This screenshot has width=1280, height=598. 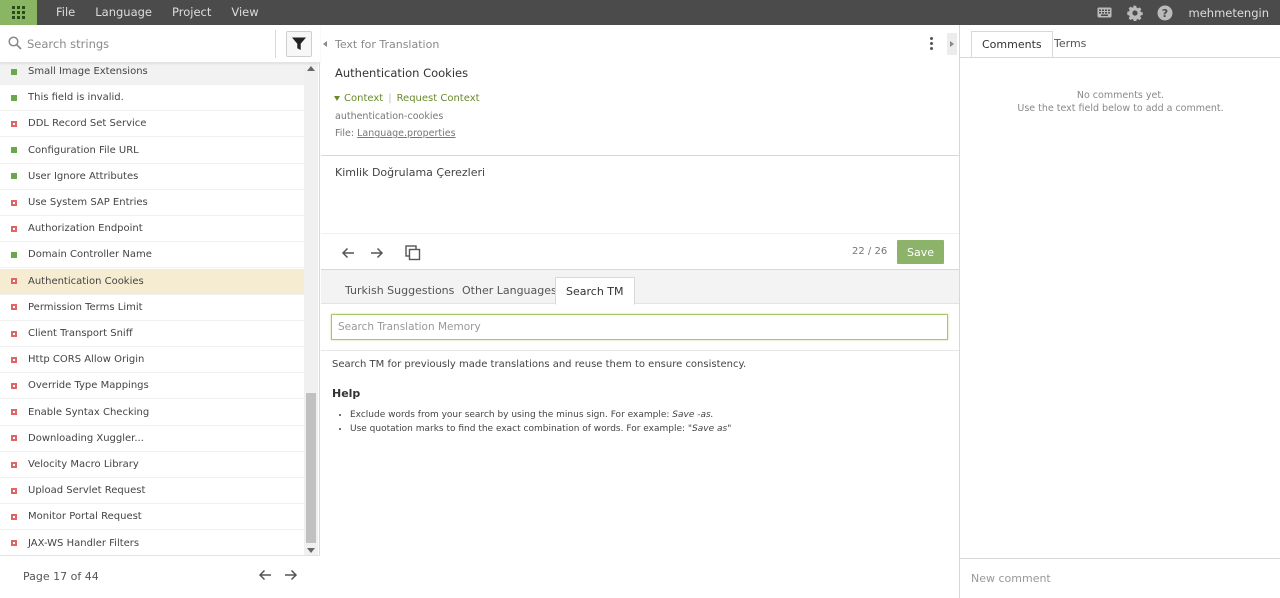 I want to click on list-item: Authorization Endpoint, so click(x=152, y=229).